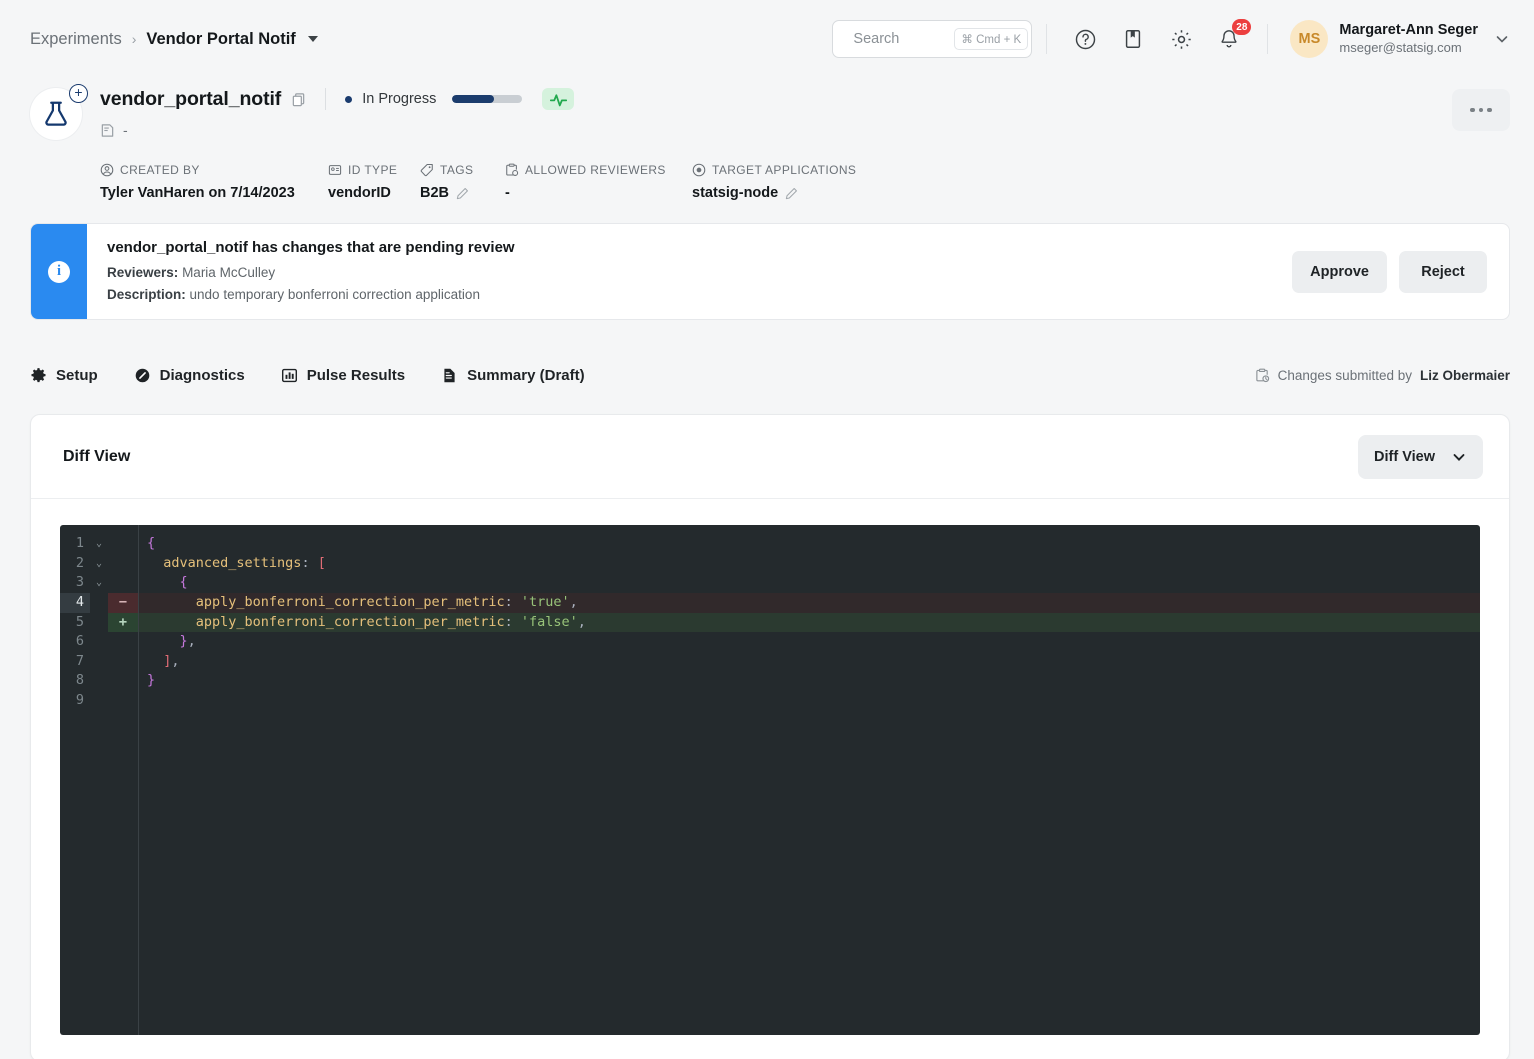  I want to click on flask-icon, so click(56, 113).